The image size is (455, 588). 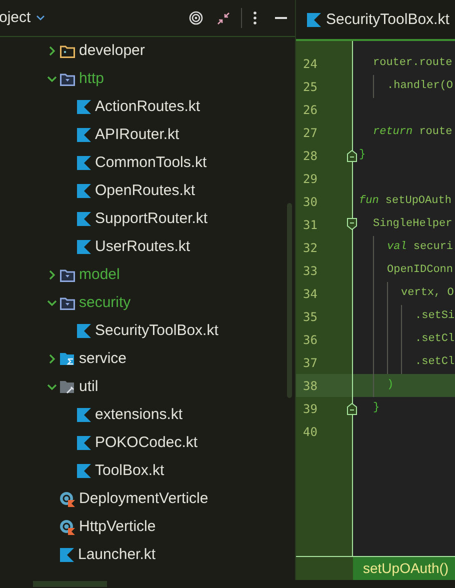 What do you see at coordinates (435, 316) in the screenshot?
I see `code-text: .setSi` at bounding box center [435, 316].